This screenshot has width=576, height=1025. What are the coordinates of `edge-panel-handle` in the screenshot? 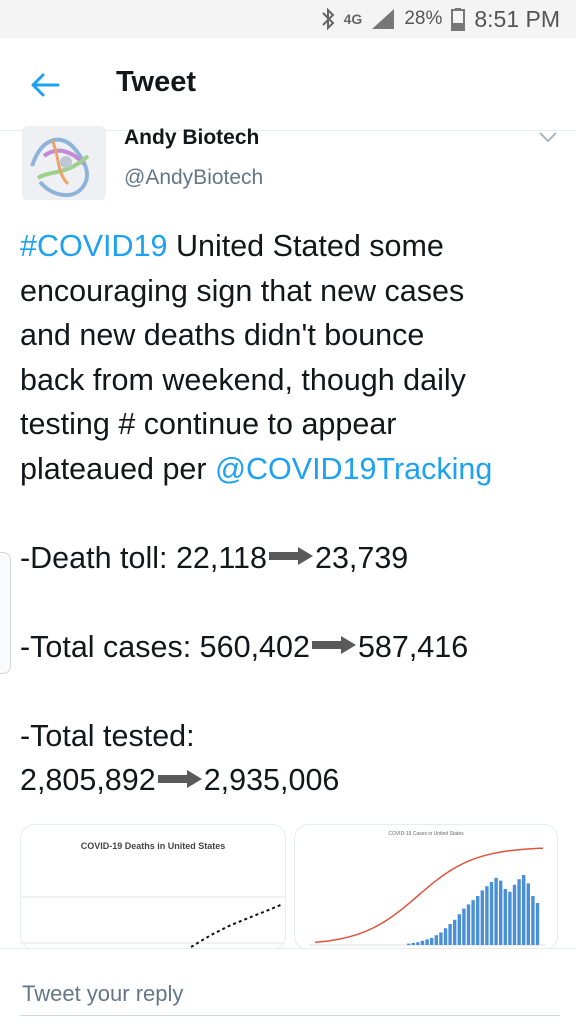 It's located at (5, 613).